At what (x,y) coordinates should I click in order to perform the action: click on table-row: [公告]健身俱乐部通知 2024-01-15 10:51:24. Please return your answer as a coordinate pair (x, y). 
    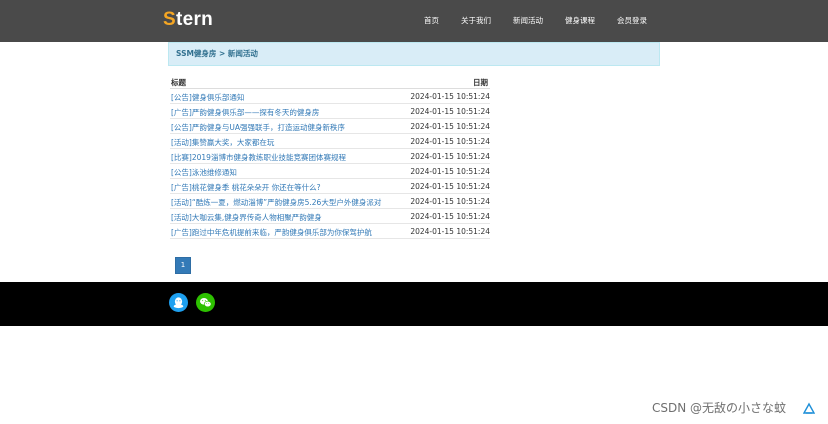
    Looking at the image, I should click on (330, 96).